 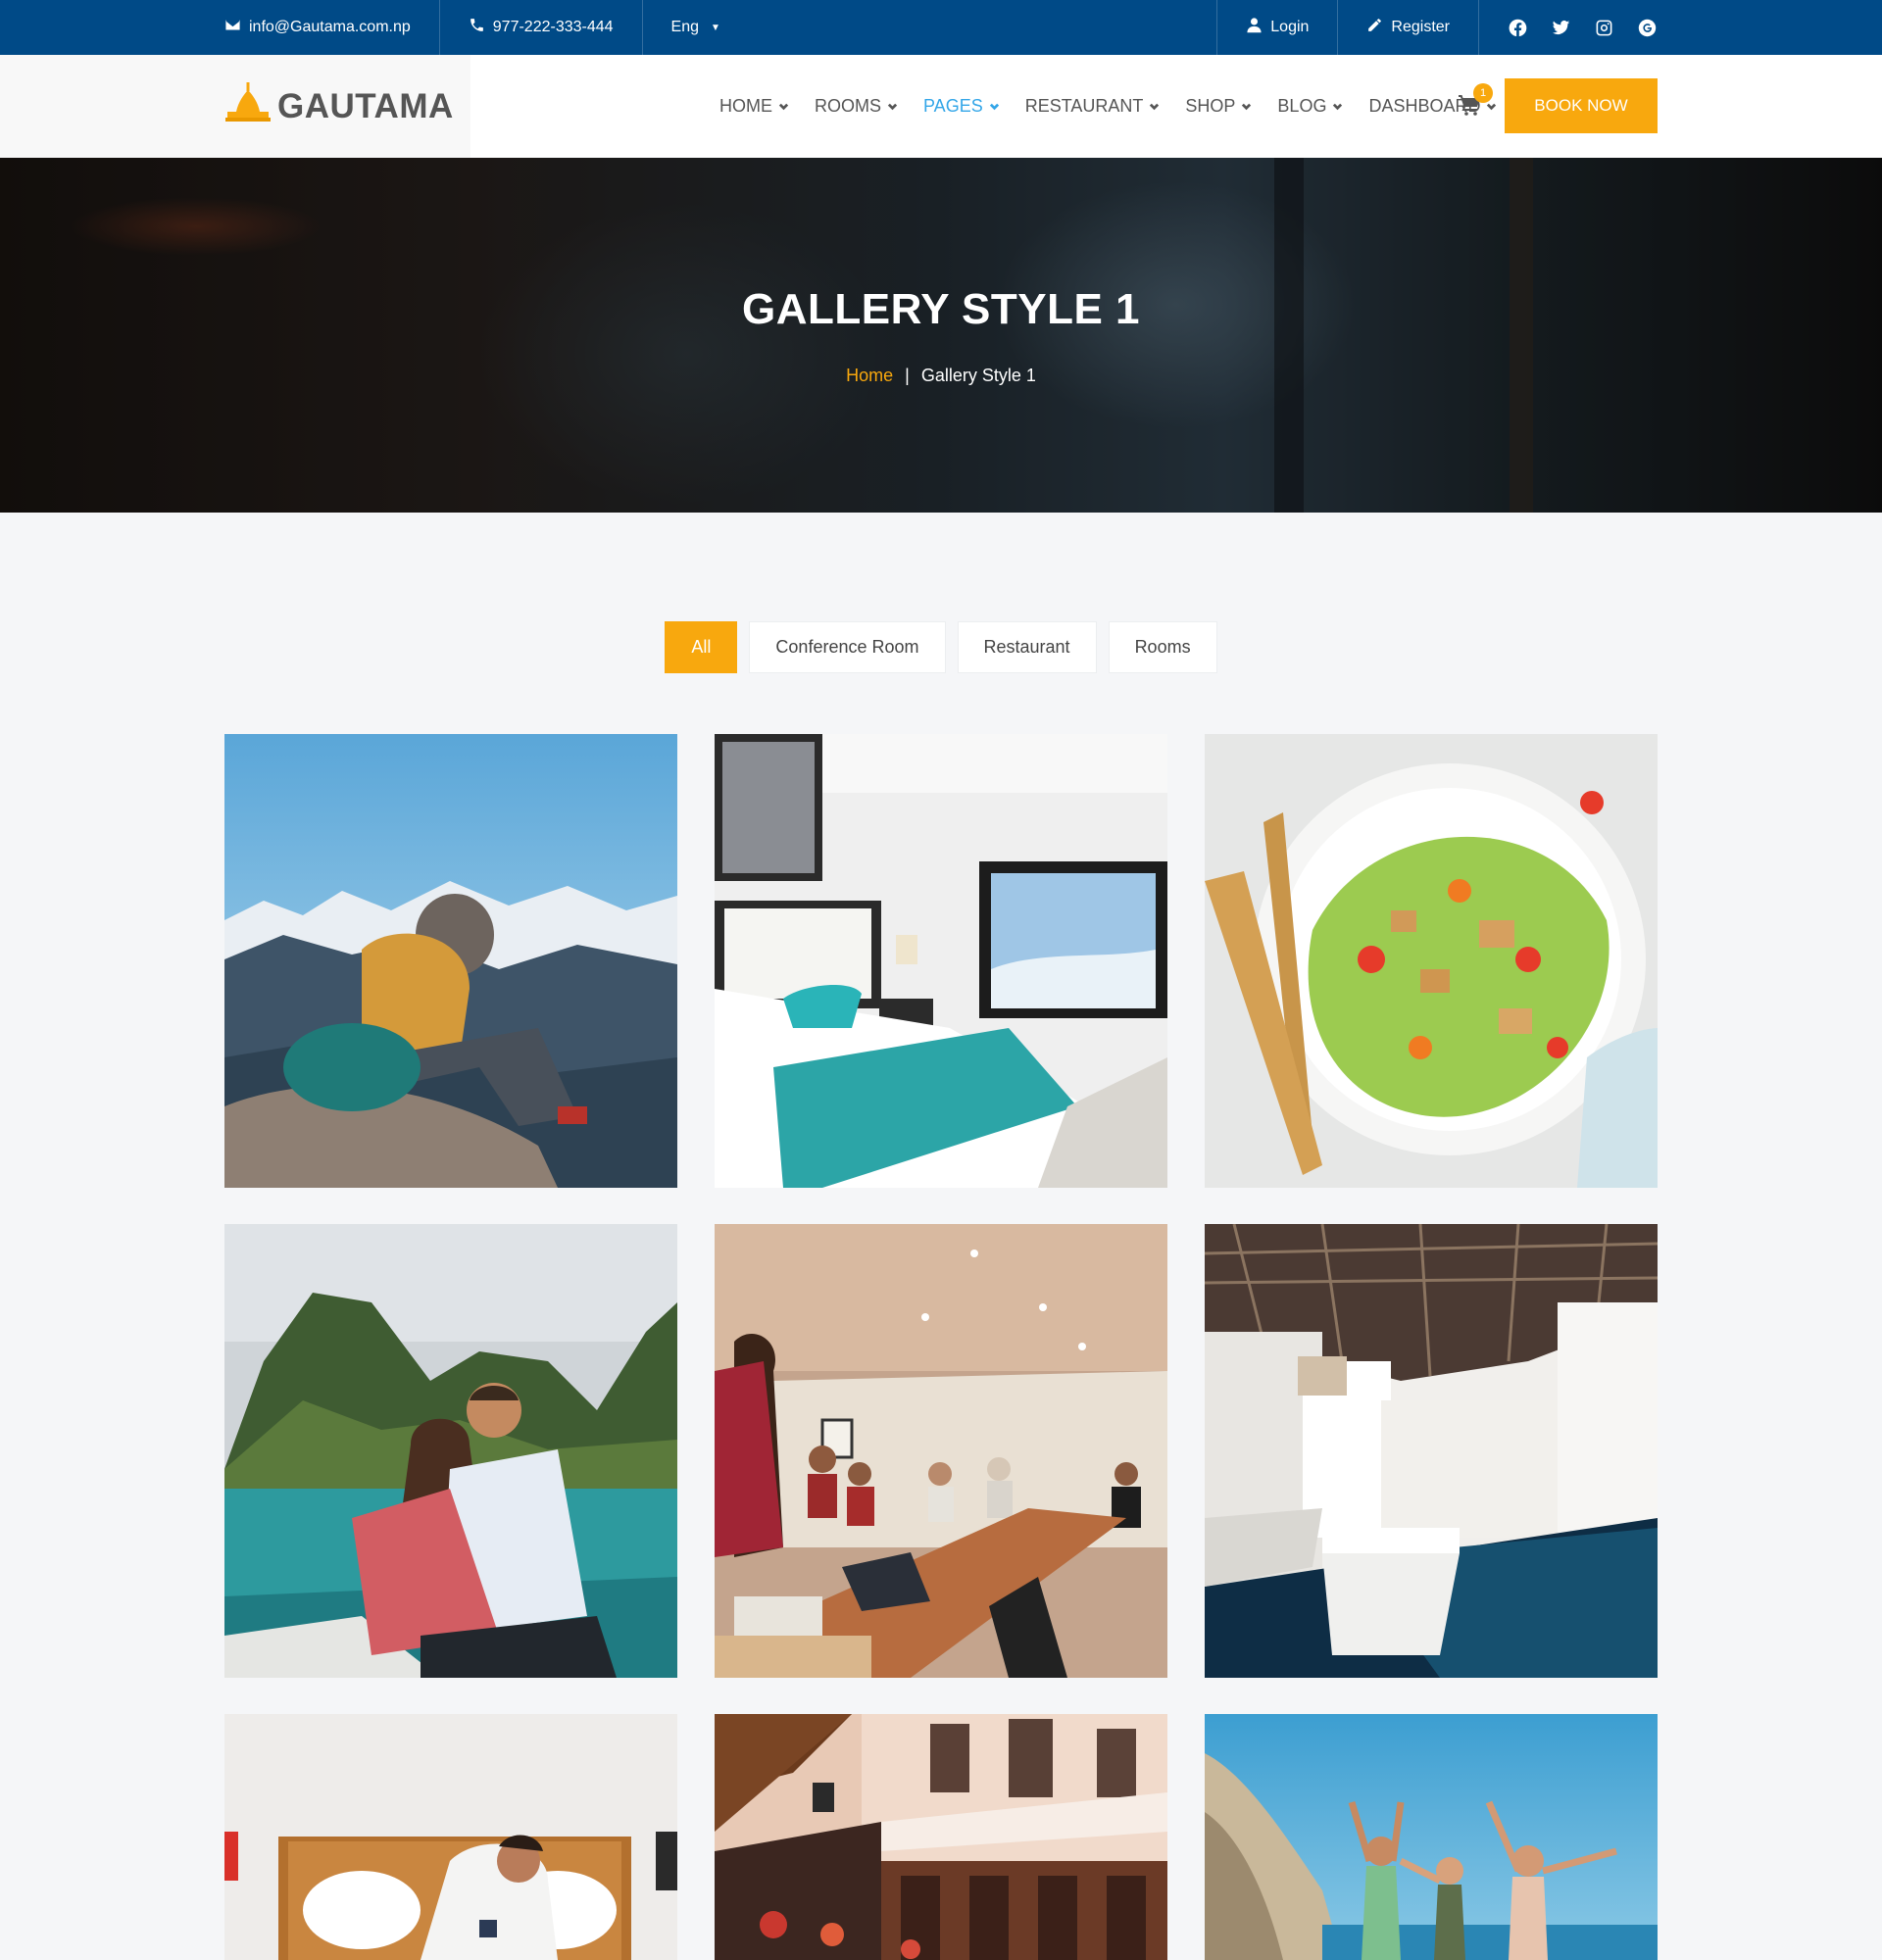 What do you see at coordinates (232, 27) in the screenshot?
I see `envelope-icon` at bounding box center [232, 27].